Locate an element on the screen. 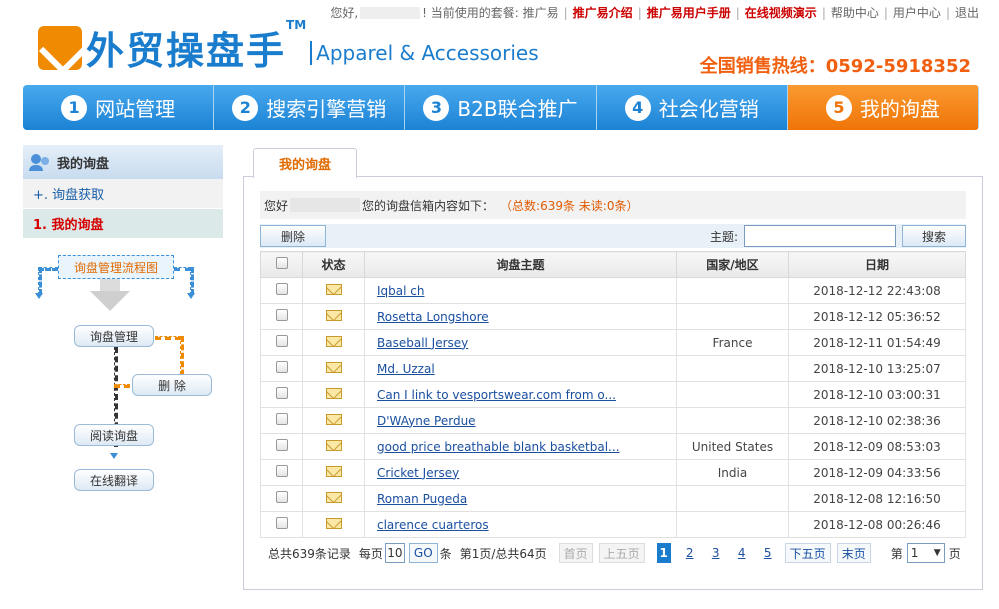  page-4-link: 4 is located at coordinates (742, 553).